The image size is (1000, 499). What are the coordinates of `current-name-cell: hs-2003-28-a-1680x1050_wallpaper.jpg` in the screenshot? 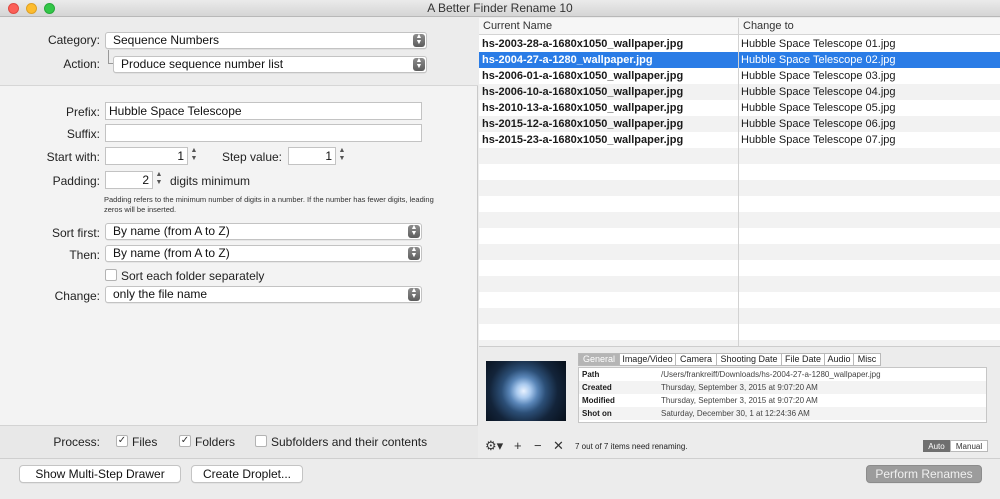 It's located at (583, 44).